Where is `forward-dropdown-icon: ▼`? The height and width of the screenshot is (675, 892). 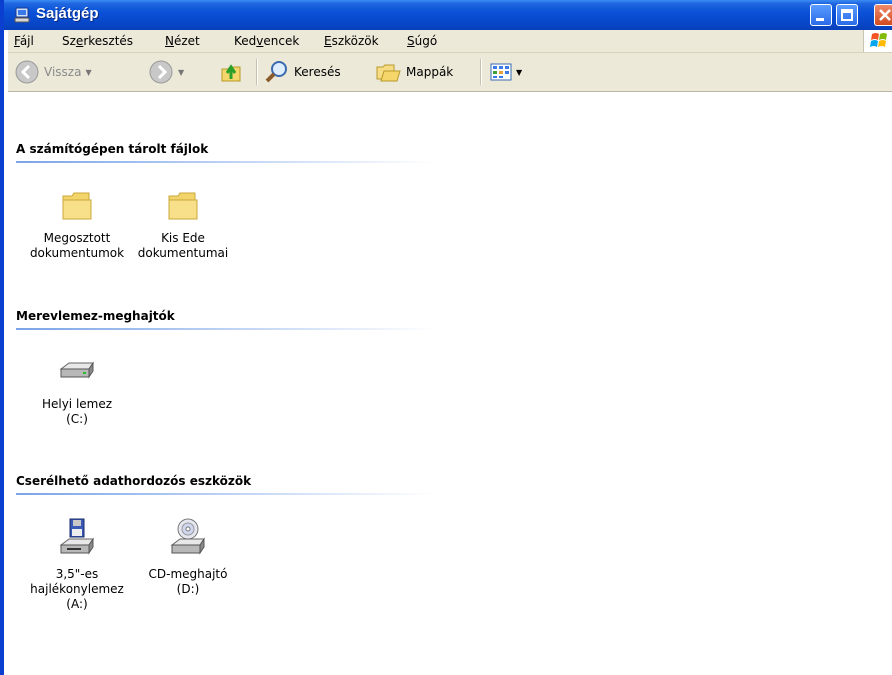 forward-dropdown-icon: ▼ is located at coordinates (181, 72).